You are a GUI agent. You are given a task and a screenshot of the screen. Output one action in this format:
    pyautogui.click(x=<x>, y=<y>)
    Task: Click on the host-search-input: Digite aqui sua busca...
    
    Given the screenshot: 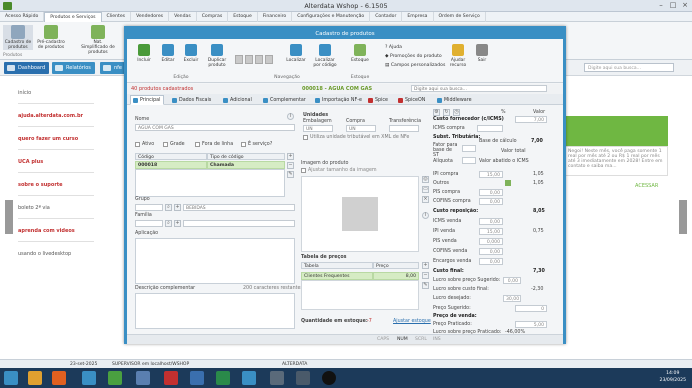 What is the action you would take?
    pyautogui.click(x=629, y=67)
    